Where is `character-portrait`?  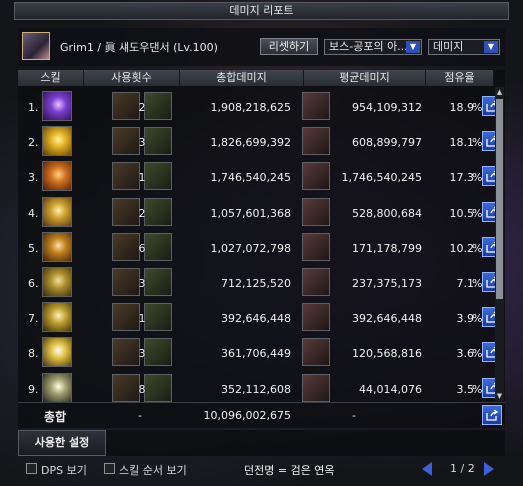 character-portrait is located at coordinates (36, 46).